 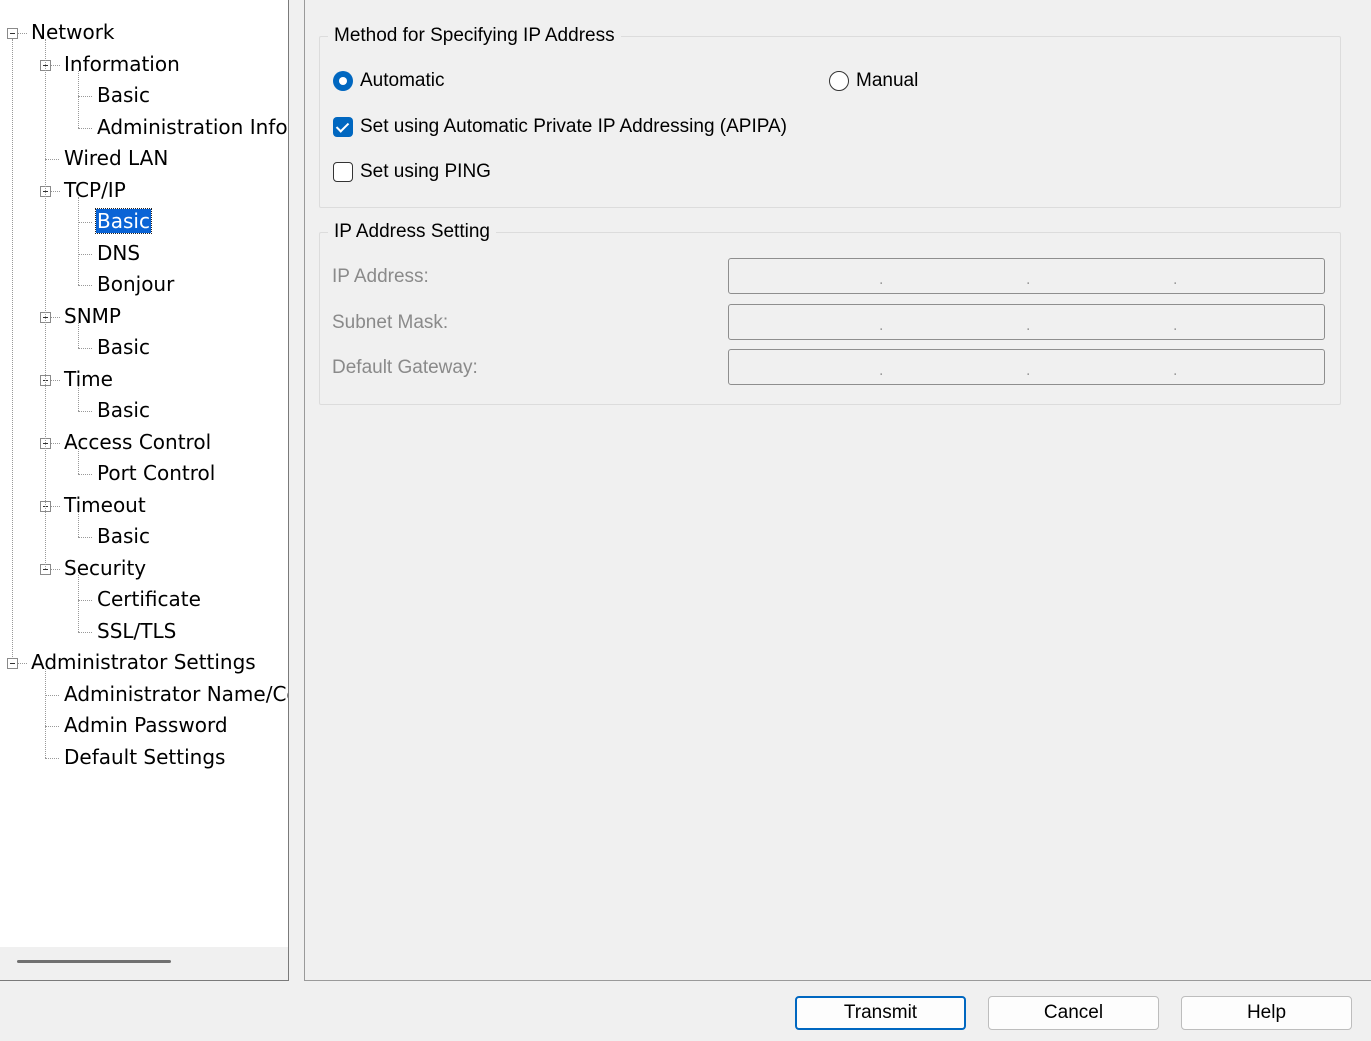 I want to click on tree-item: Wired LAN, so click(x=116, y=158).